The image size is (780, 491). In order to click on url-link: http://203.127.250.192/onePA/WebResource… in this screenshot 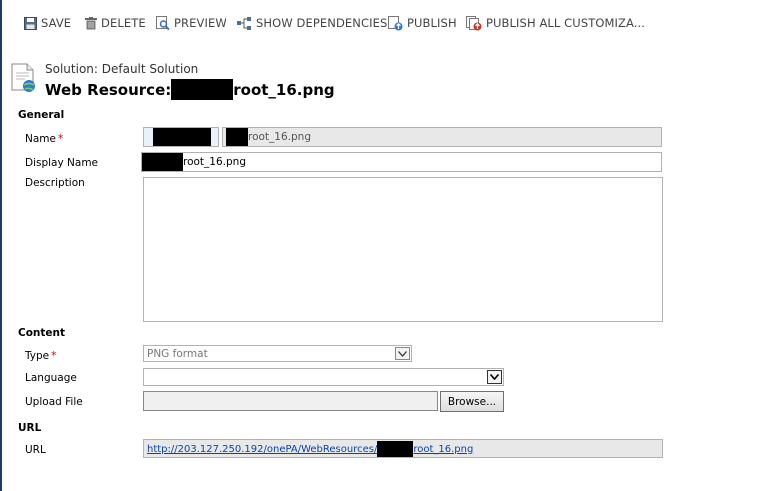, I will do `click(310, 448)`.